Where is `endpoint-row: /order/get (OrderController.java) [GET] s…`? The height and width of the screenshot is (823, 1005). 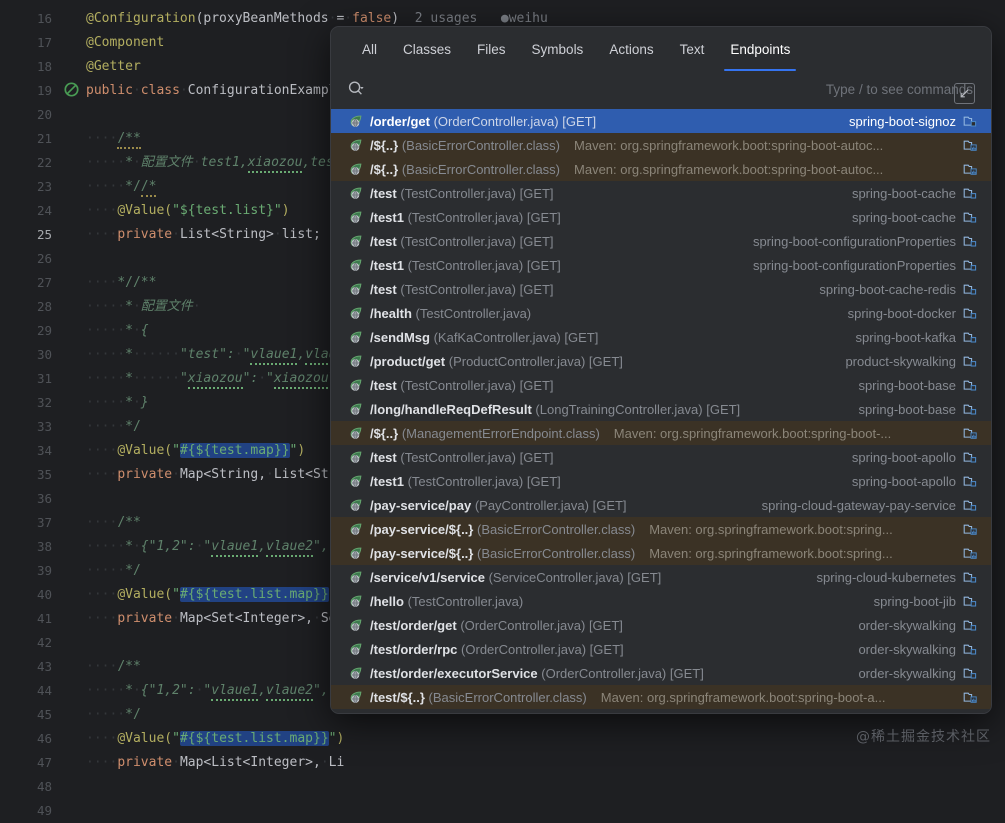 endpoint-row: /order/get (OrderController.java) [GET] s… is located at coordinates (661, 121).